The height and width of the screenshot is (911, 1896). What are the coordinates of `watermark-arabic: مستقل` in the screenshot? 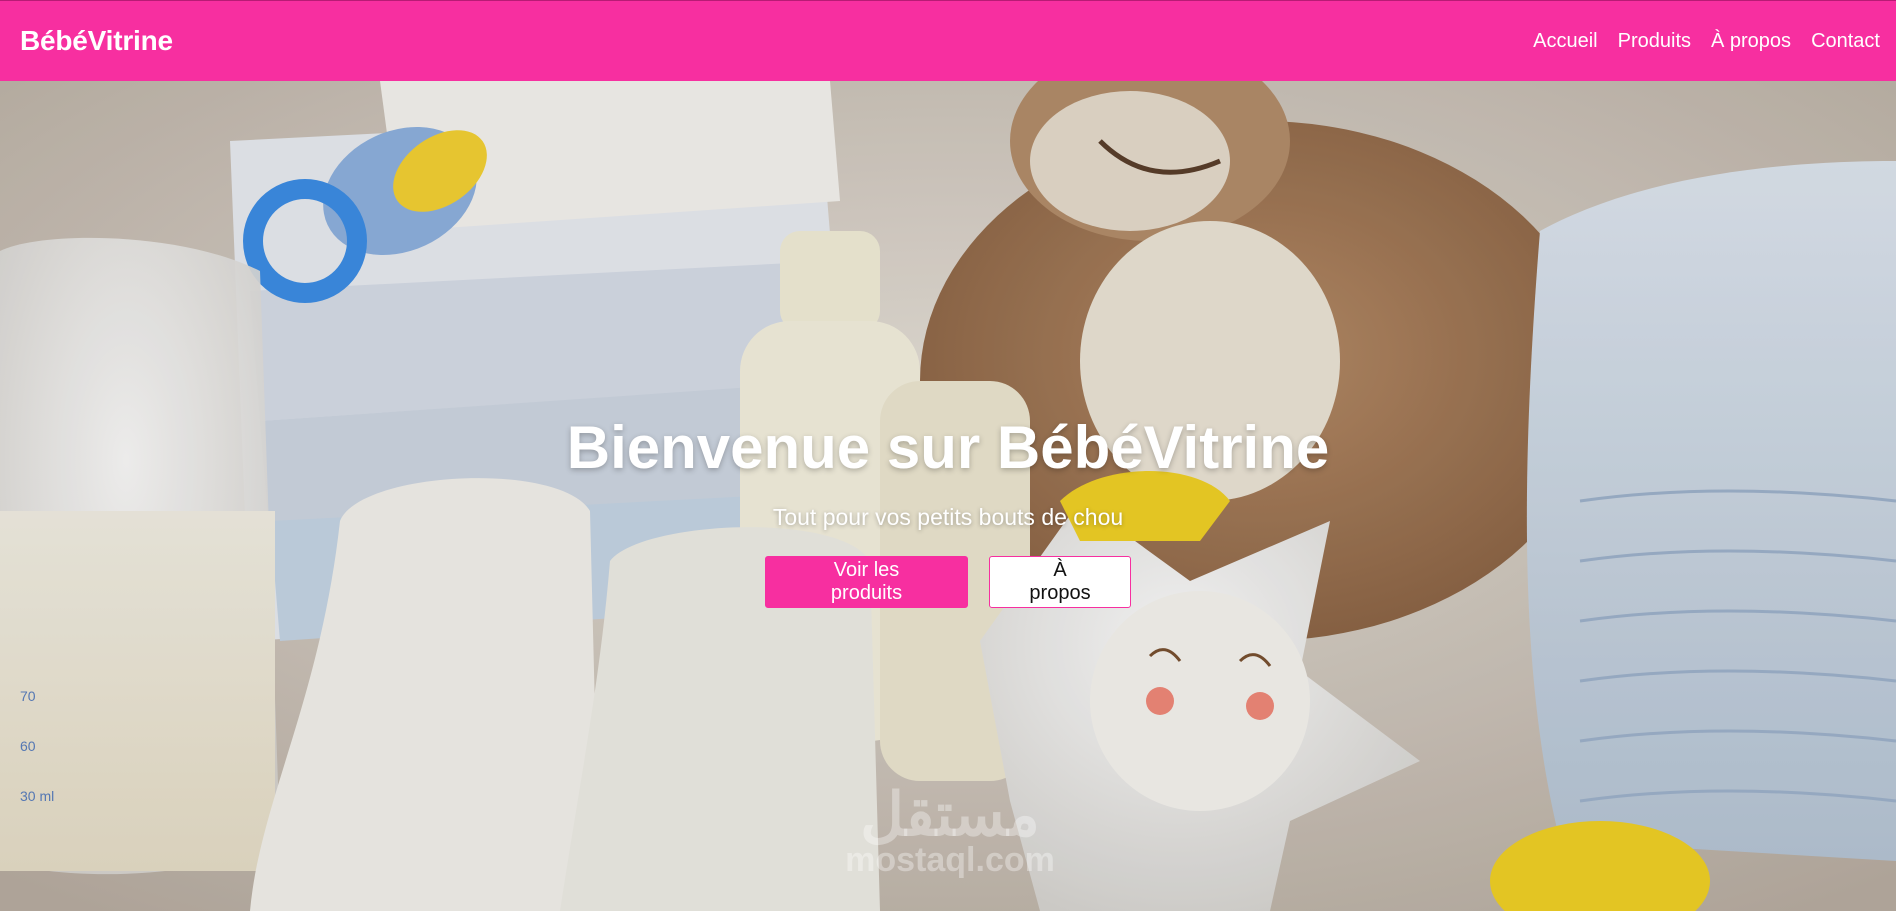 It's located at (950, 814).